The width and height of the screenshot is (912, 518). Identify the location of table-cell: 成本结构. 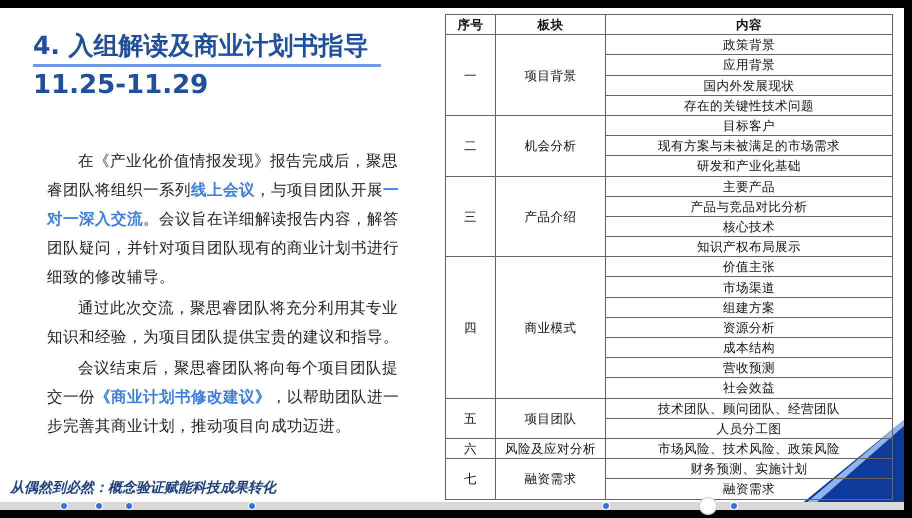
(748, 348).